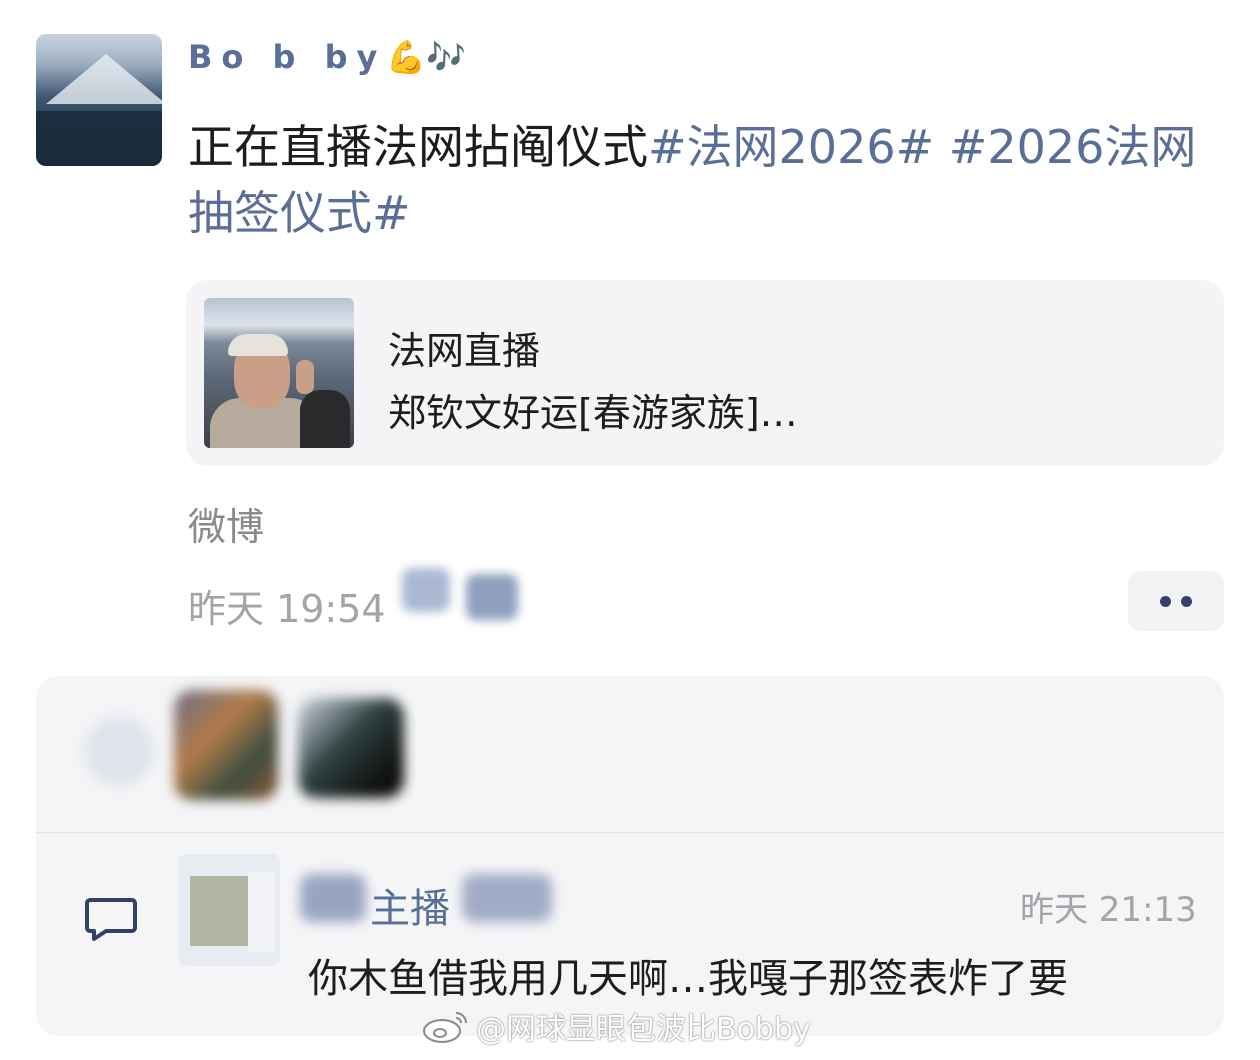 The width and height of the screenshot is (1260, 1060). Describe the element at coordinates (279, 373) in the screenshot. I see `card-thumbnail` at that location.